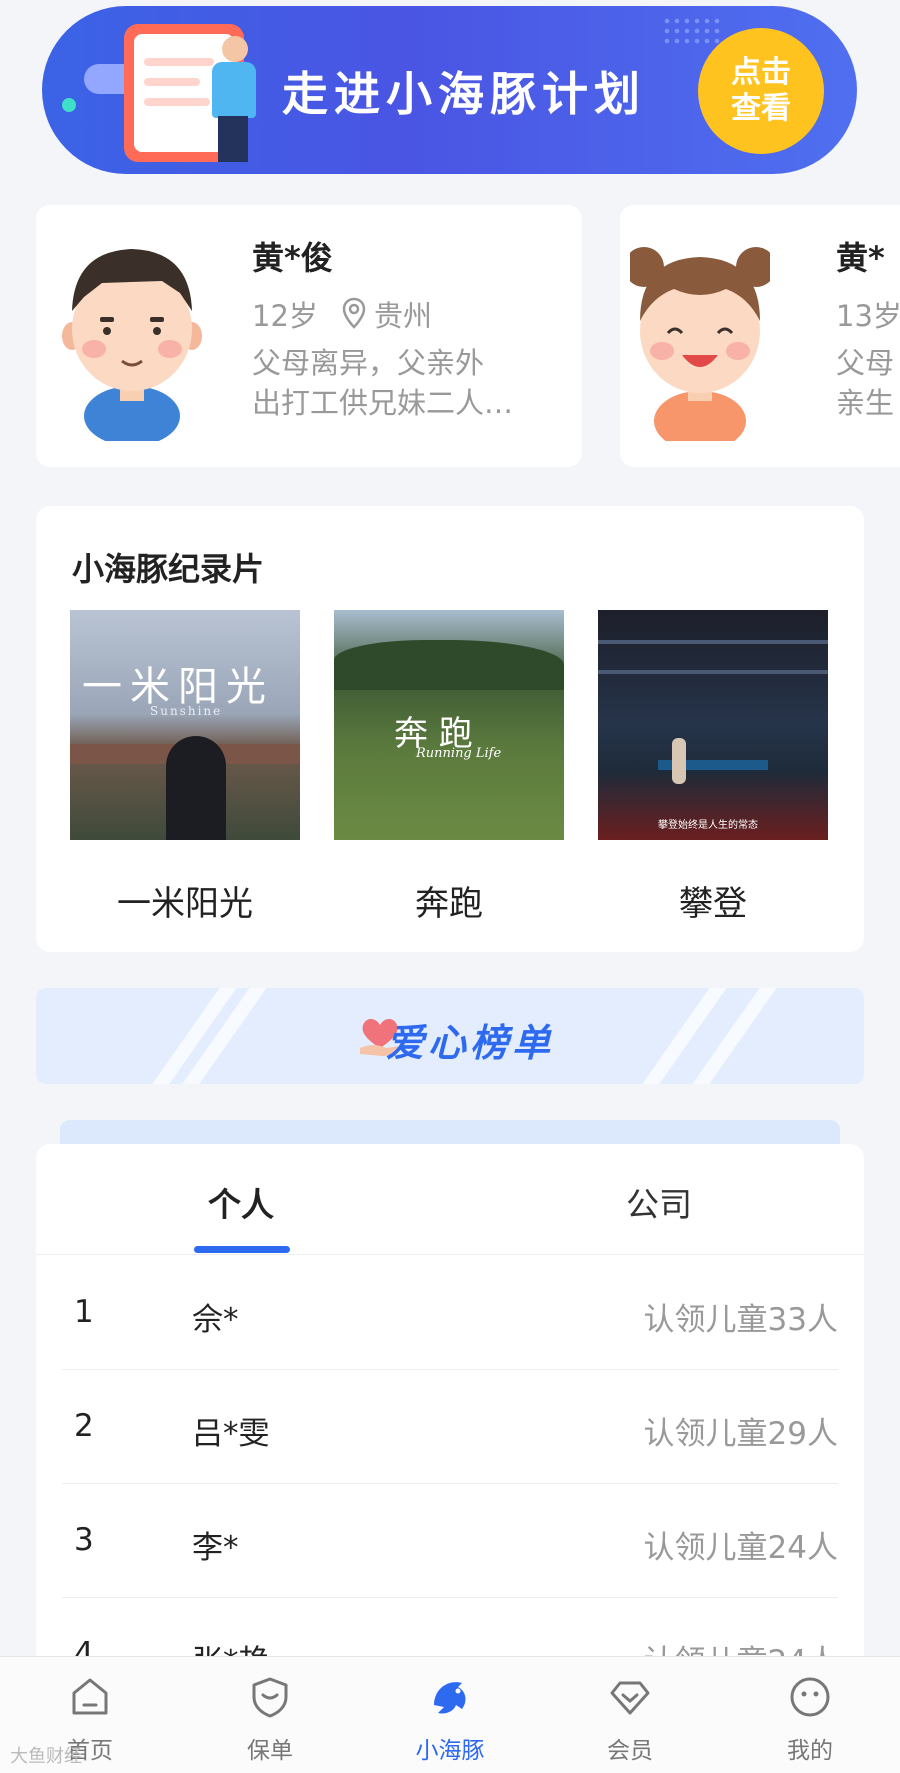  I want to click on child-desc-line1: 父母离异，父亲外, so click(368, 363).